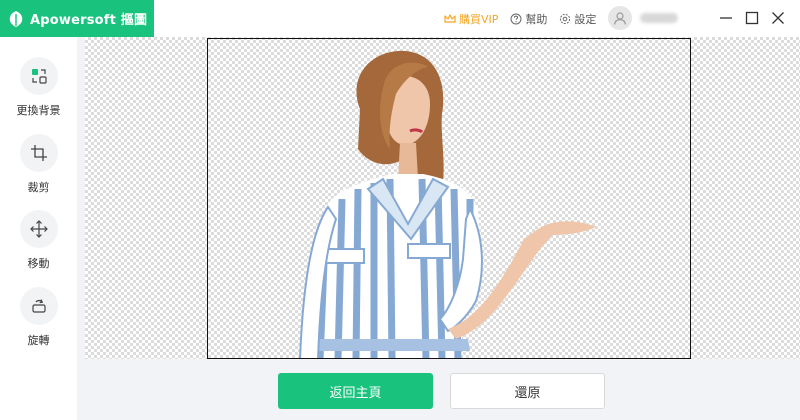  I want to click on buy-vip-label: 購買VIP, so click(479, 19).